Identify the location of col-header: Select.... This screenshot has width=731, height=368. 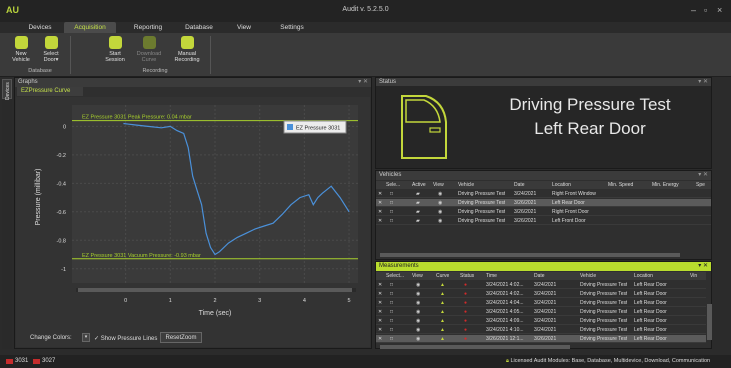
(395, 276).